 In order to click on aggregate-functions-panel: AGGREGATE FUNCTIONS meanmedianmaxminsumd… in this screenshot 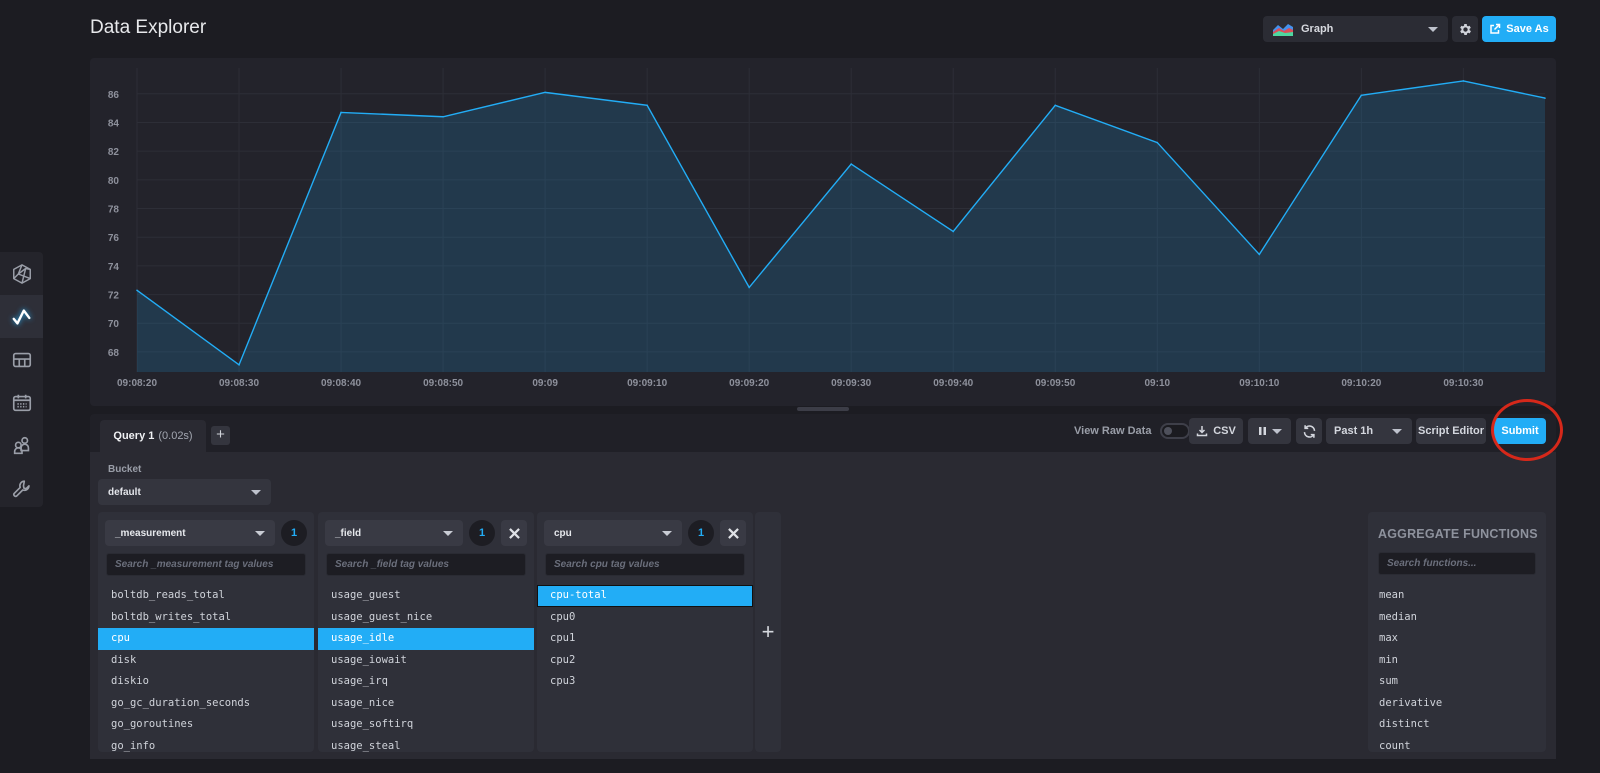, I will do `click(1457, 632)`.